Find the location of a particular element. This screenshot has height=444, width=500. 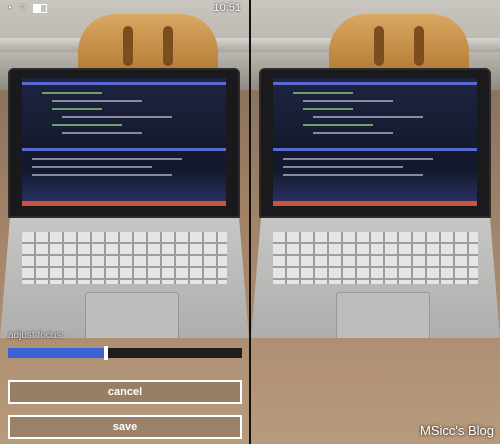

status-bar: ◔ ⌔ 10:51 is located at coordinates (124, 8).